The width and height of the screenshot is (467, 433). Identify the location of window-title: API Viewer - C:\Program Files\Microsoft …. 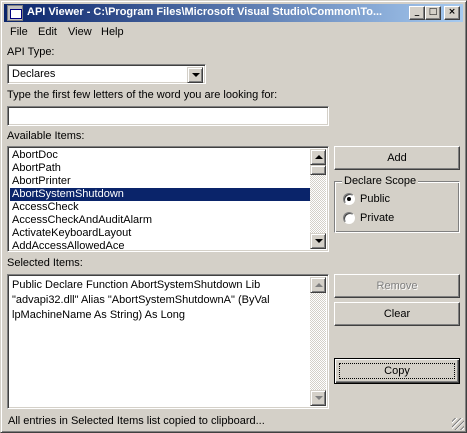
(205, 12).